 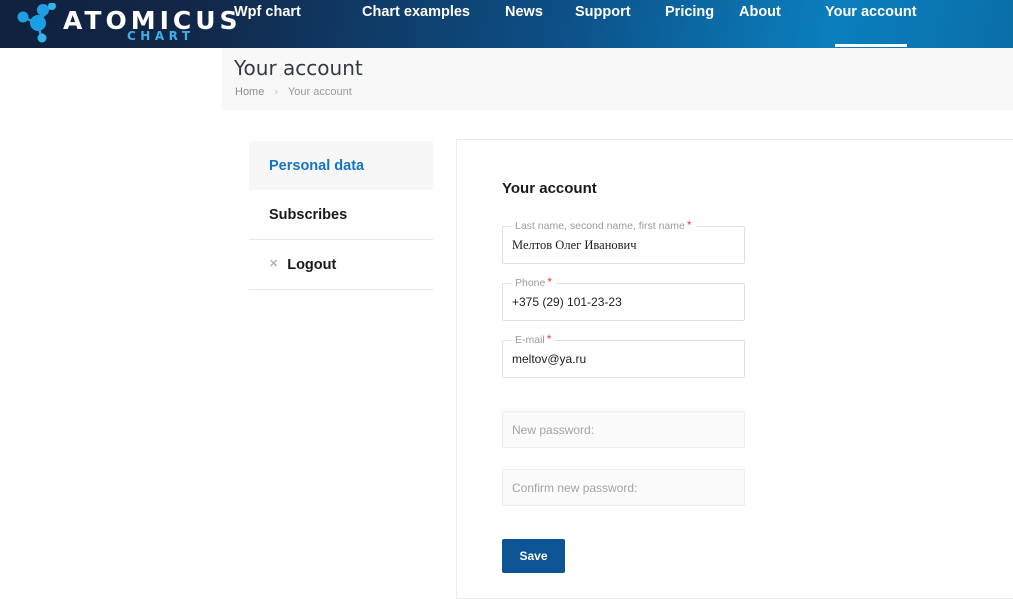 What do you see at coordinates (123, 24) in the screenshot?
I see `brand-logo: ATOMICUS CHART` at bounding box center [123, 24].